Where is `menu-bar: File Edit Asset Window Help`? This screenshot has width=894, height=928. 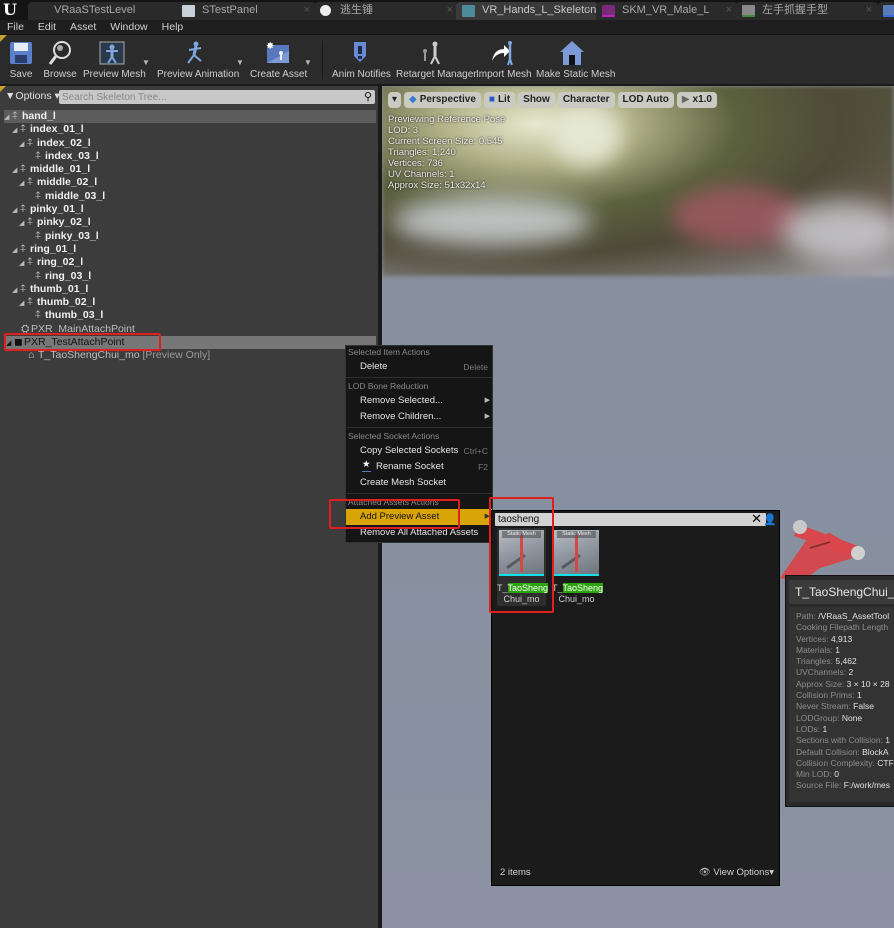
menu-bar: File Edit Asset Window Help is located at coordinates (447, 27).